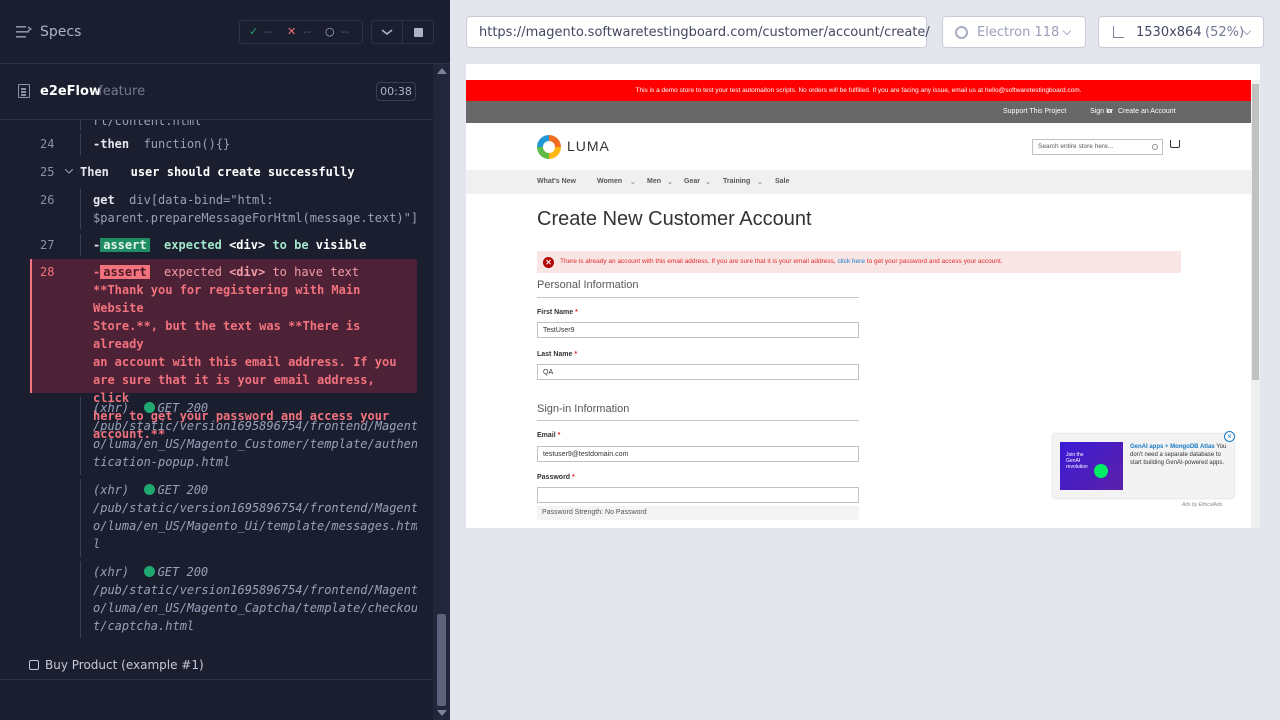 This screenshot has width=1280, height=720. I want to click on scroll-up-icon, so click(442, 71).